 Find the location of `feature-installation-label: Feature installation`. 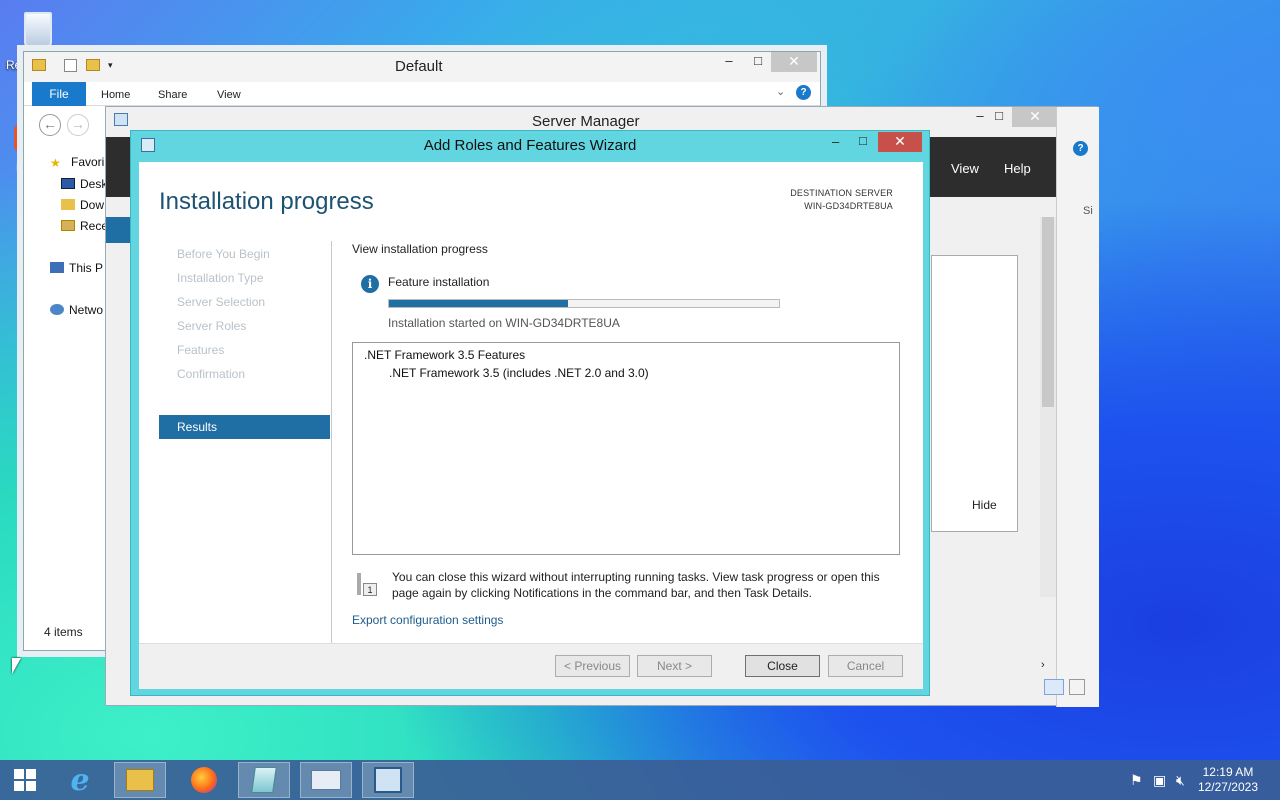

feature-installation-label: Feature installation is located at coordinates (439, 282).